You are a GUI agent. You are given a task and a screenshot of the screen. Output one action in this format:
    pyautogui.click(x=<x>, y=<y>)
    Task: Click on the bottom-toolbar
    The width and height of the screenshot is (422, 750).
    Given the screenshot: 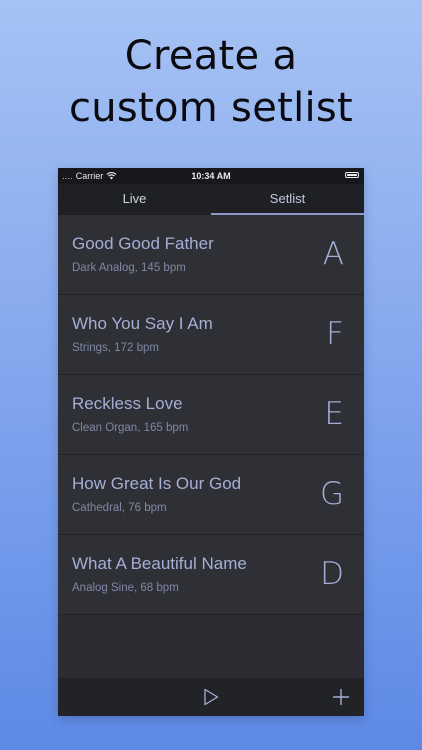 What is the action you would take?
    pyautogui.click(x=211, y=697)
    